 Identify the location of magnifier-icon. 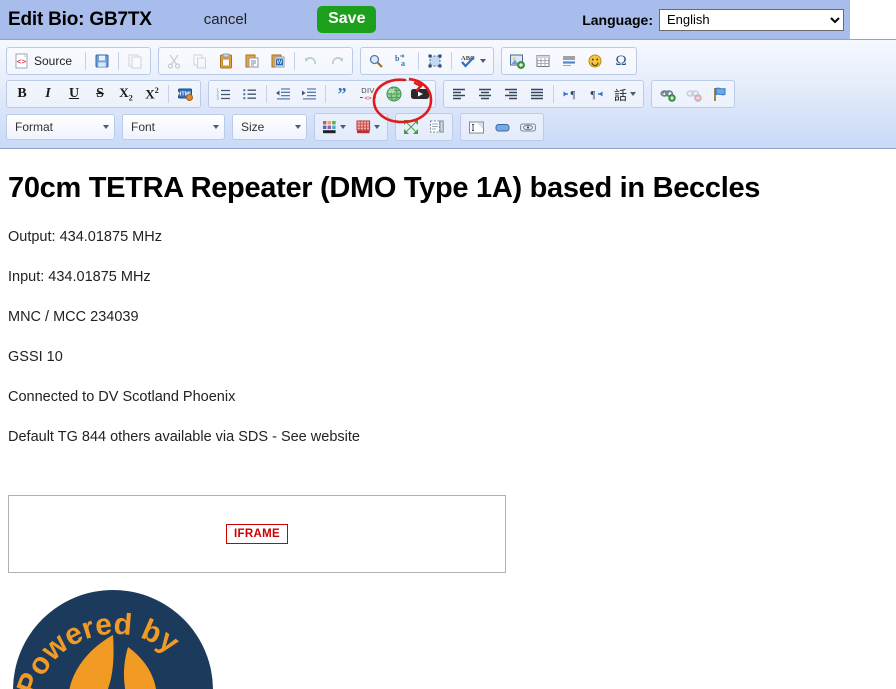
(376, 61).